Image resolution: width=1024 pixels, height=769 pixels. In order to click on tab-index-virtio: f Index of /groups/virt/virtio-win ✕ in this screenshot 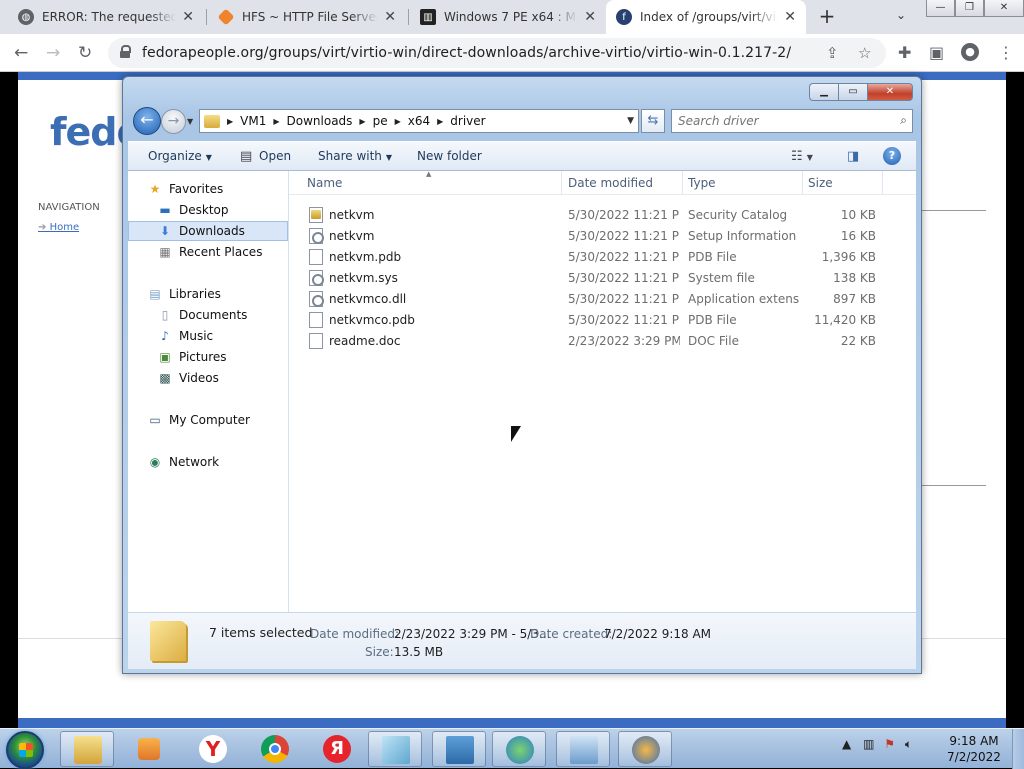, I will do `click(706, 17)`.